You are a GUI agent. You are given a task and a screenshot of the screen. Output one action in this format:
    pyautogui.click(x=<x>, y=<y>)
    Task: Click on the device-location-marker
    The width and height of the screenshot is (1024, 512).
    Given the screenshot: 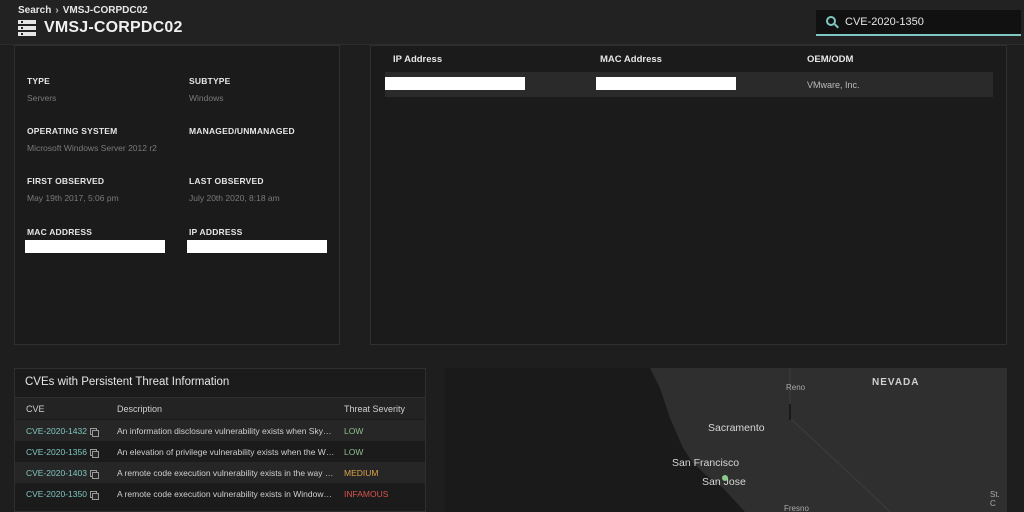 What is the action you would take?
    pyautogui.click(x=725, y=478)
    